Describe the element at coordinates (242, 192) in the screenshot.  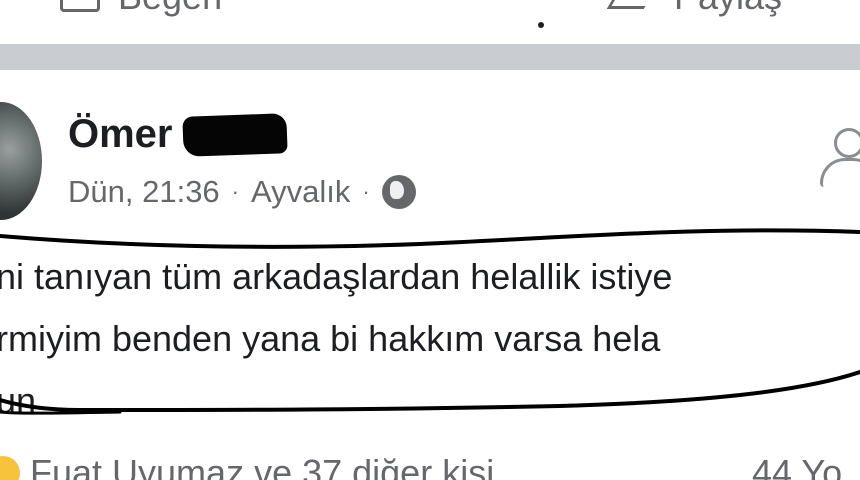
I see `post-meta: Dün, 21:36 · Ayvalık ·` at that location.